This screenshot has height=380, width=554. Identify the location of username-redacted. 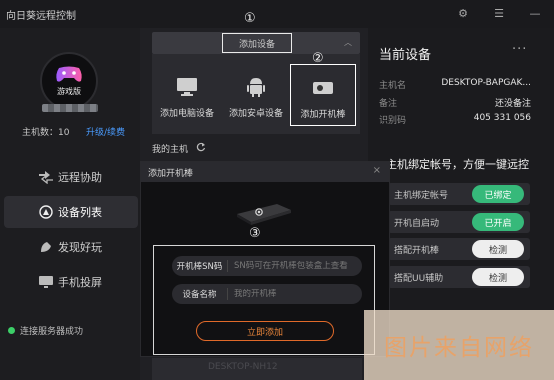
(70, 108).